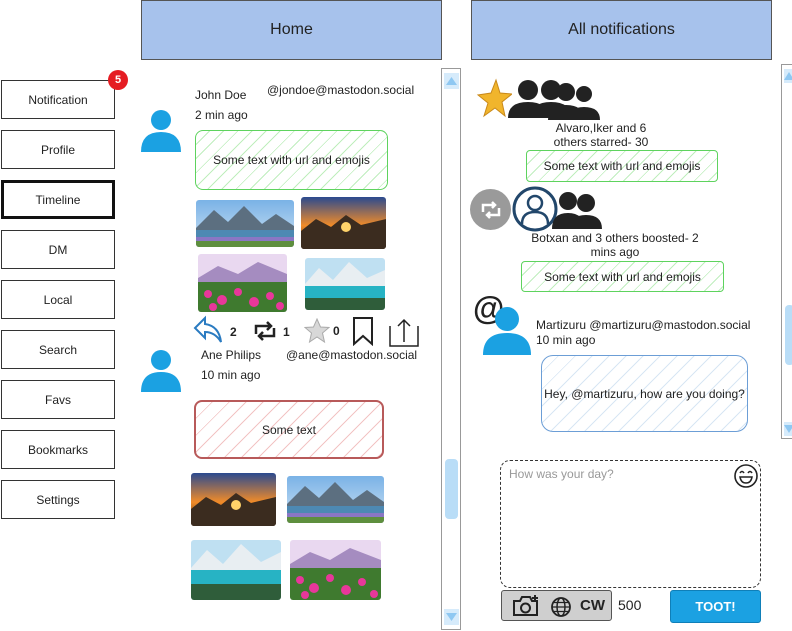 The height and width of the screenshot is (631, 792). What do you see at coordinates (561, 608) in the screenshot?
I see `globe-icon` at bounding box center [561, 608].